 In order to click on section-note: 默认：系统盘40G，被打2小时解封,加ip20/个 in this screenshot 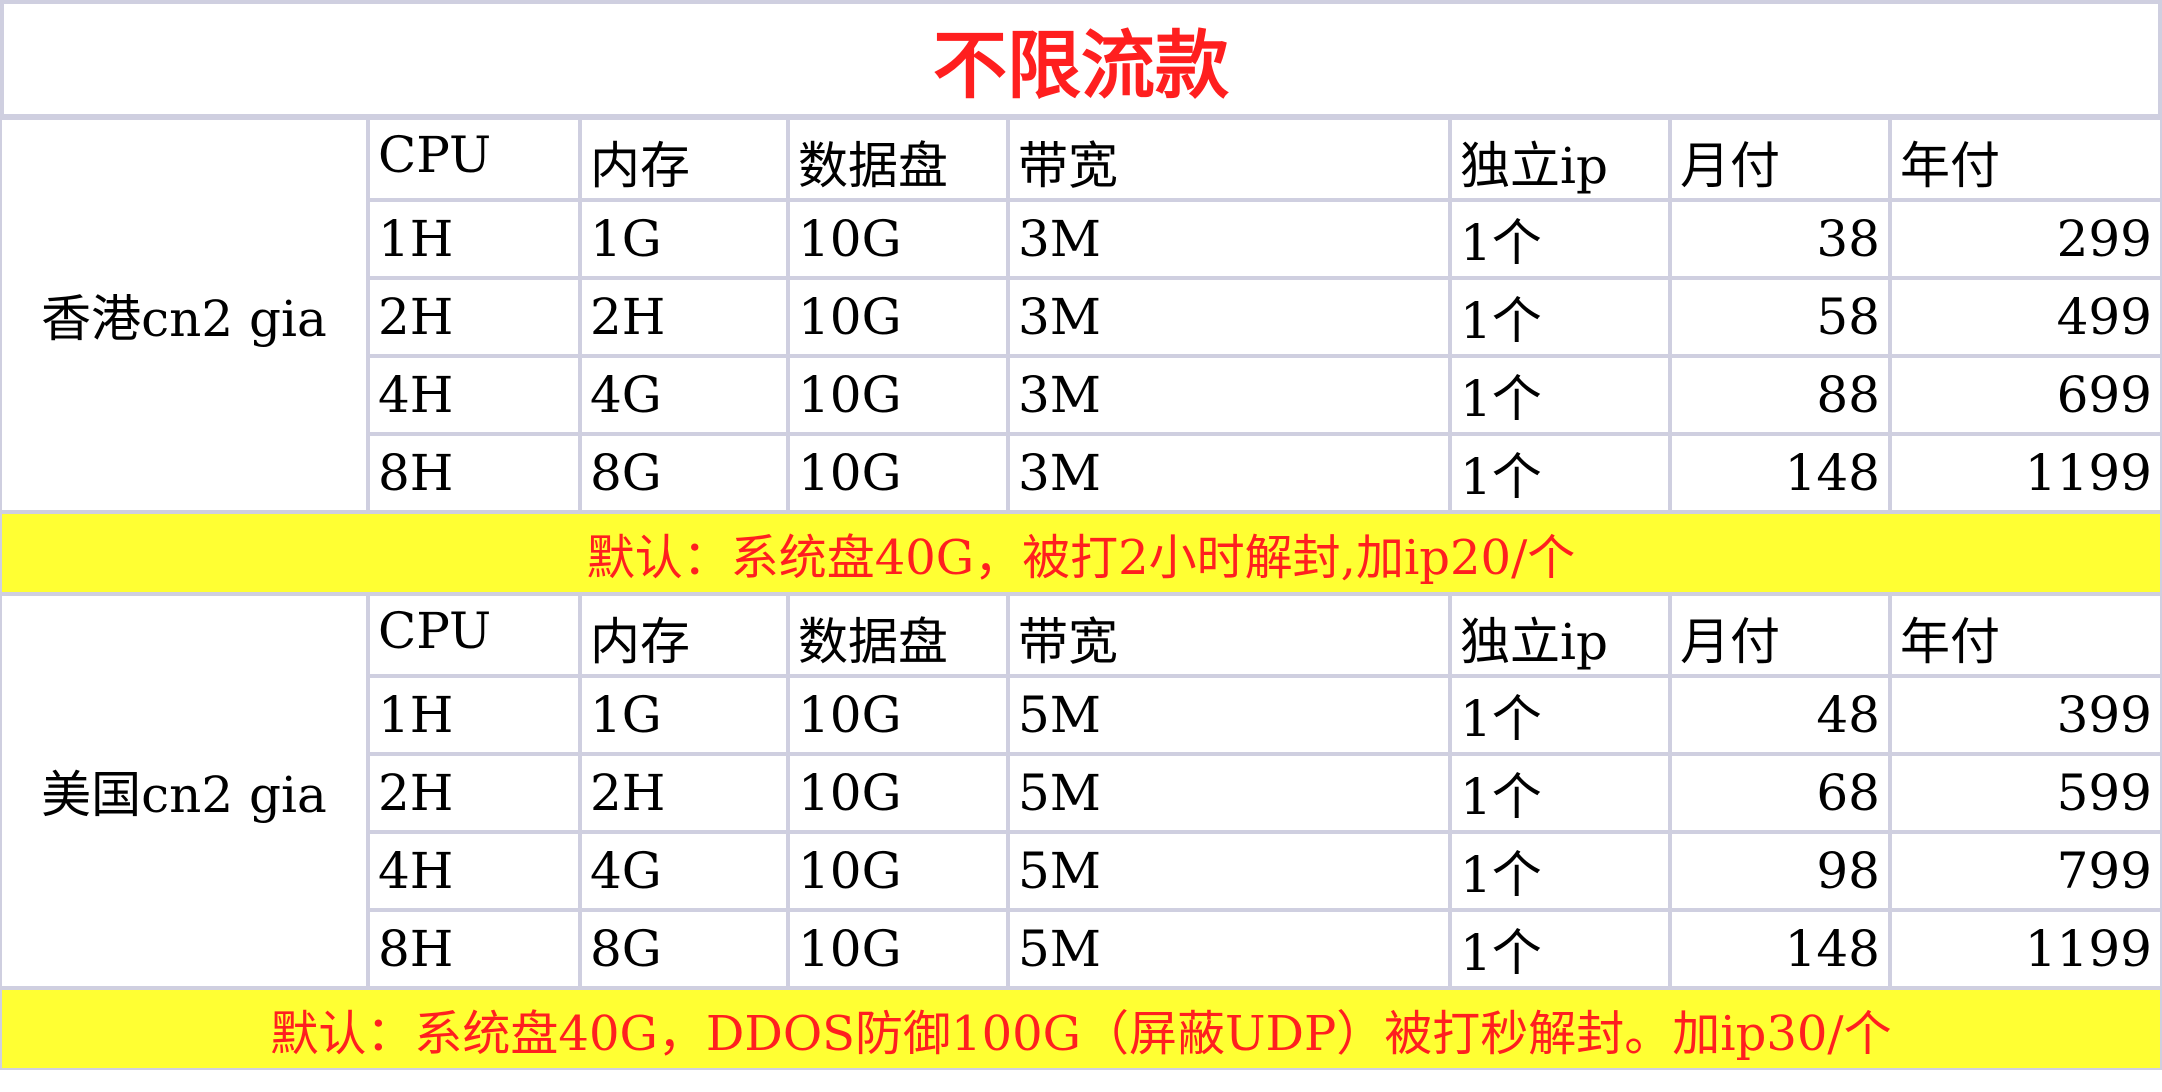, I will do `click(1081, 553)`.